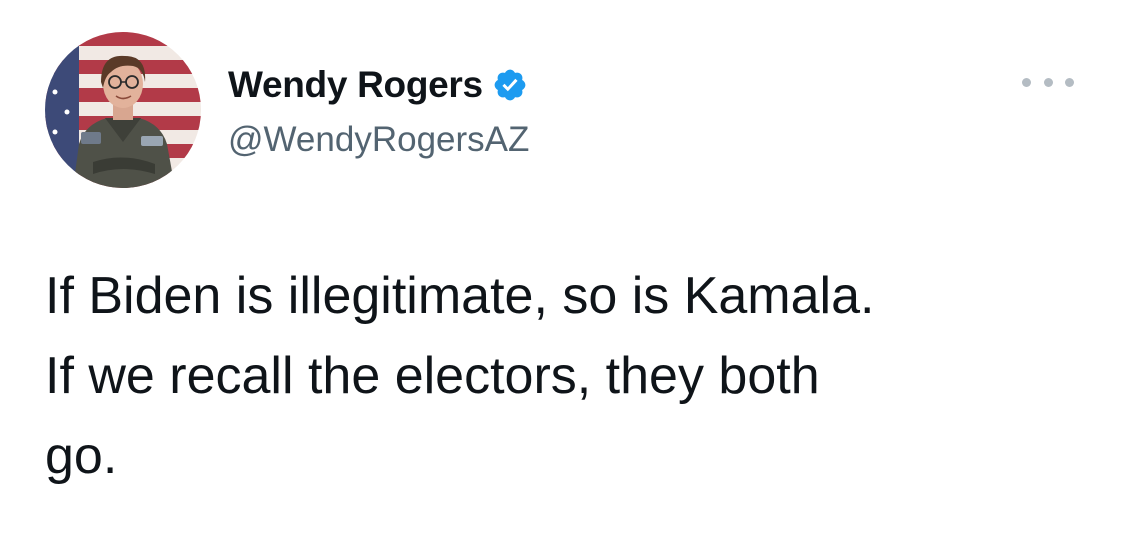 This screenshot has height=551, width=1124. I want to click on author-avatar, so click(123, 110).